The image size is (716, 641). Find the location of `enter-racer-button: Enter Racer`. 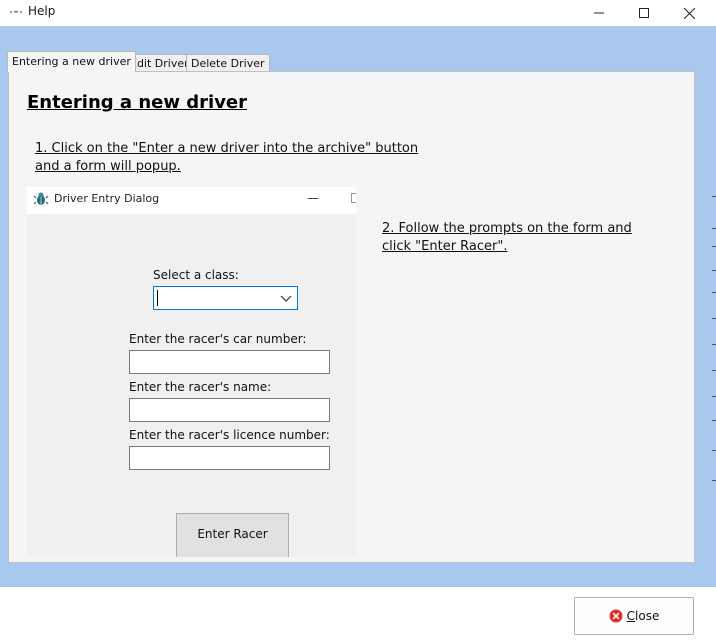

enter-racer-button: Enter Racer is located at coordinates (232, 535).